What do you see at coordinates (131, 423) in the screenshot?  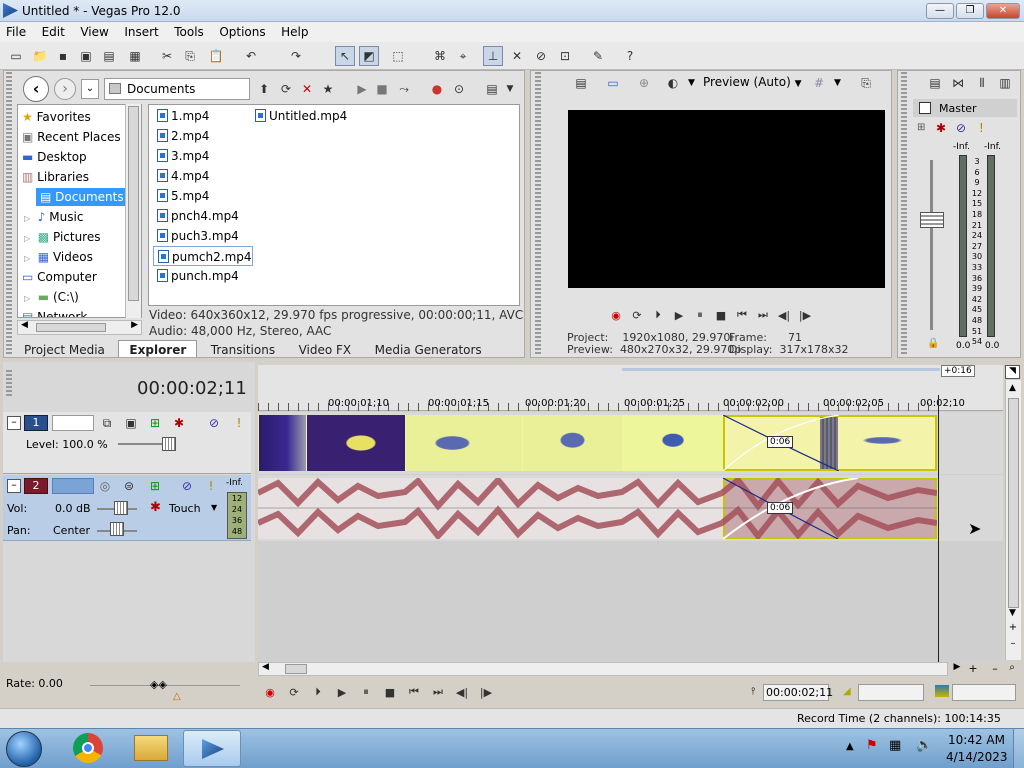 I see `track-motion-icon: ▣` at bounding box center [131, 423].